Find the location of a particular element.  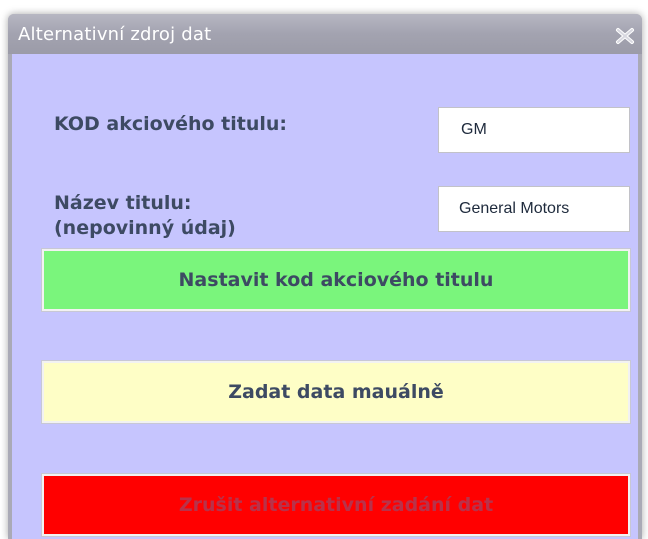

stock-name-label-line1: Název titulu: is located at coordinates (123, 203).